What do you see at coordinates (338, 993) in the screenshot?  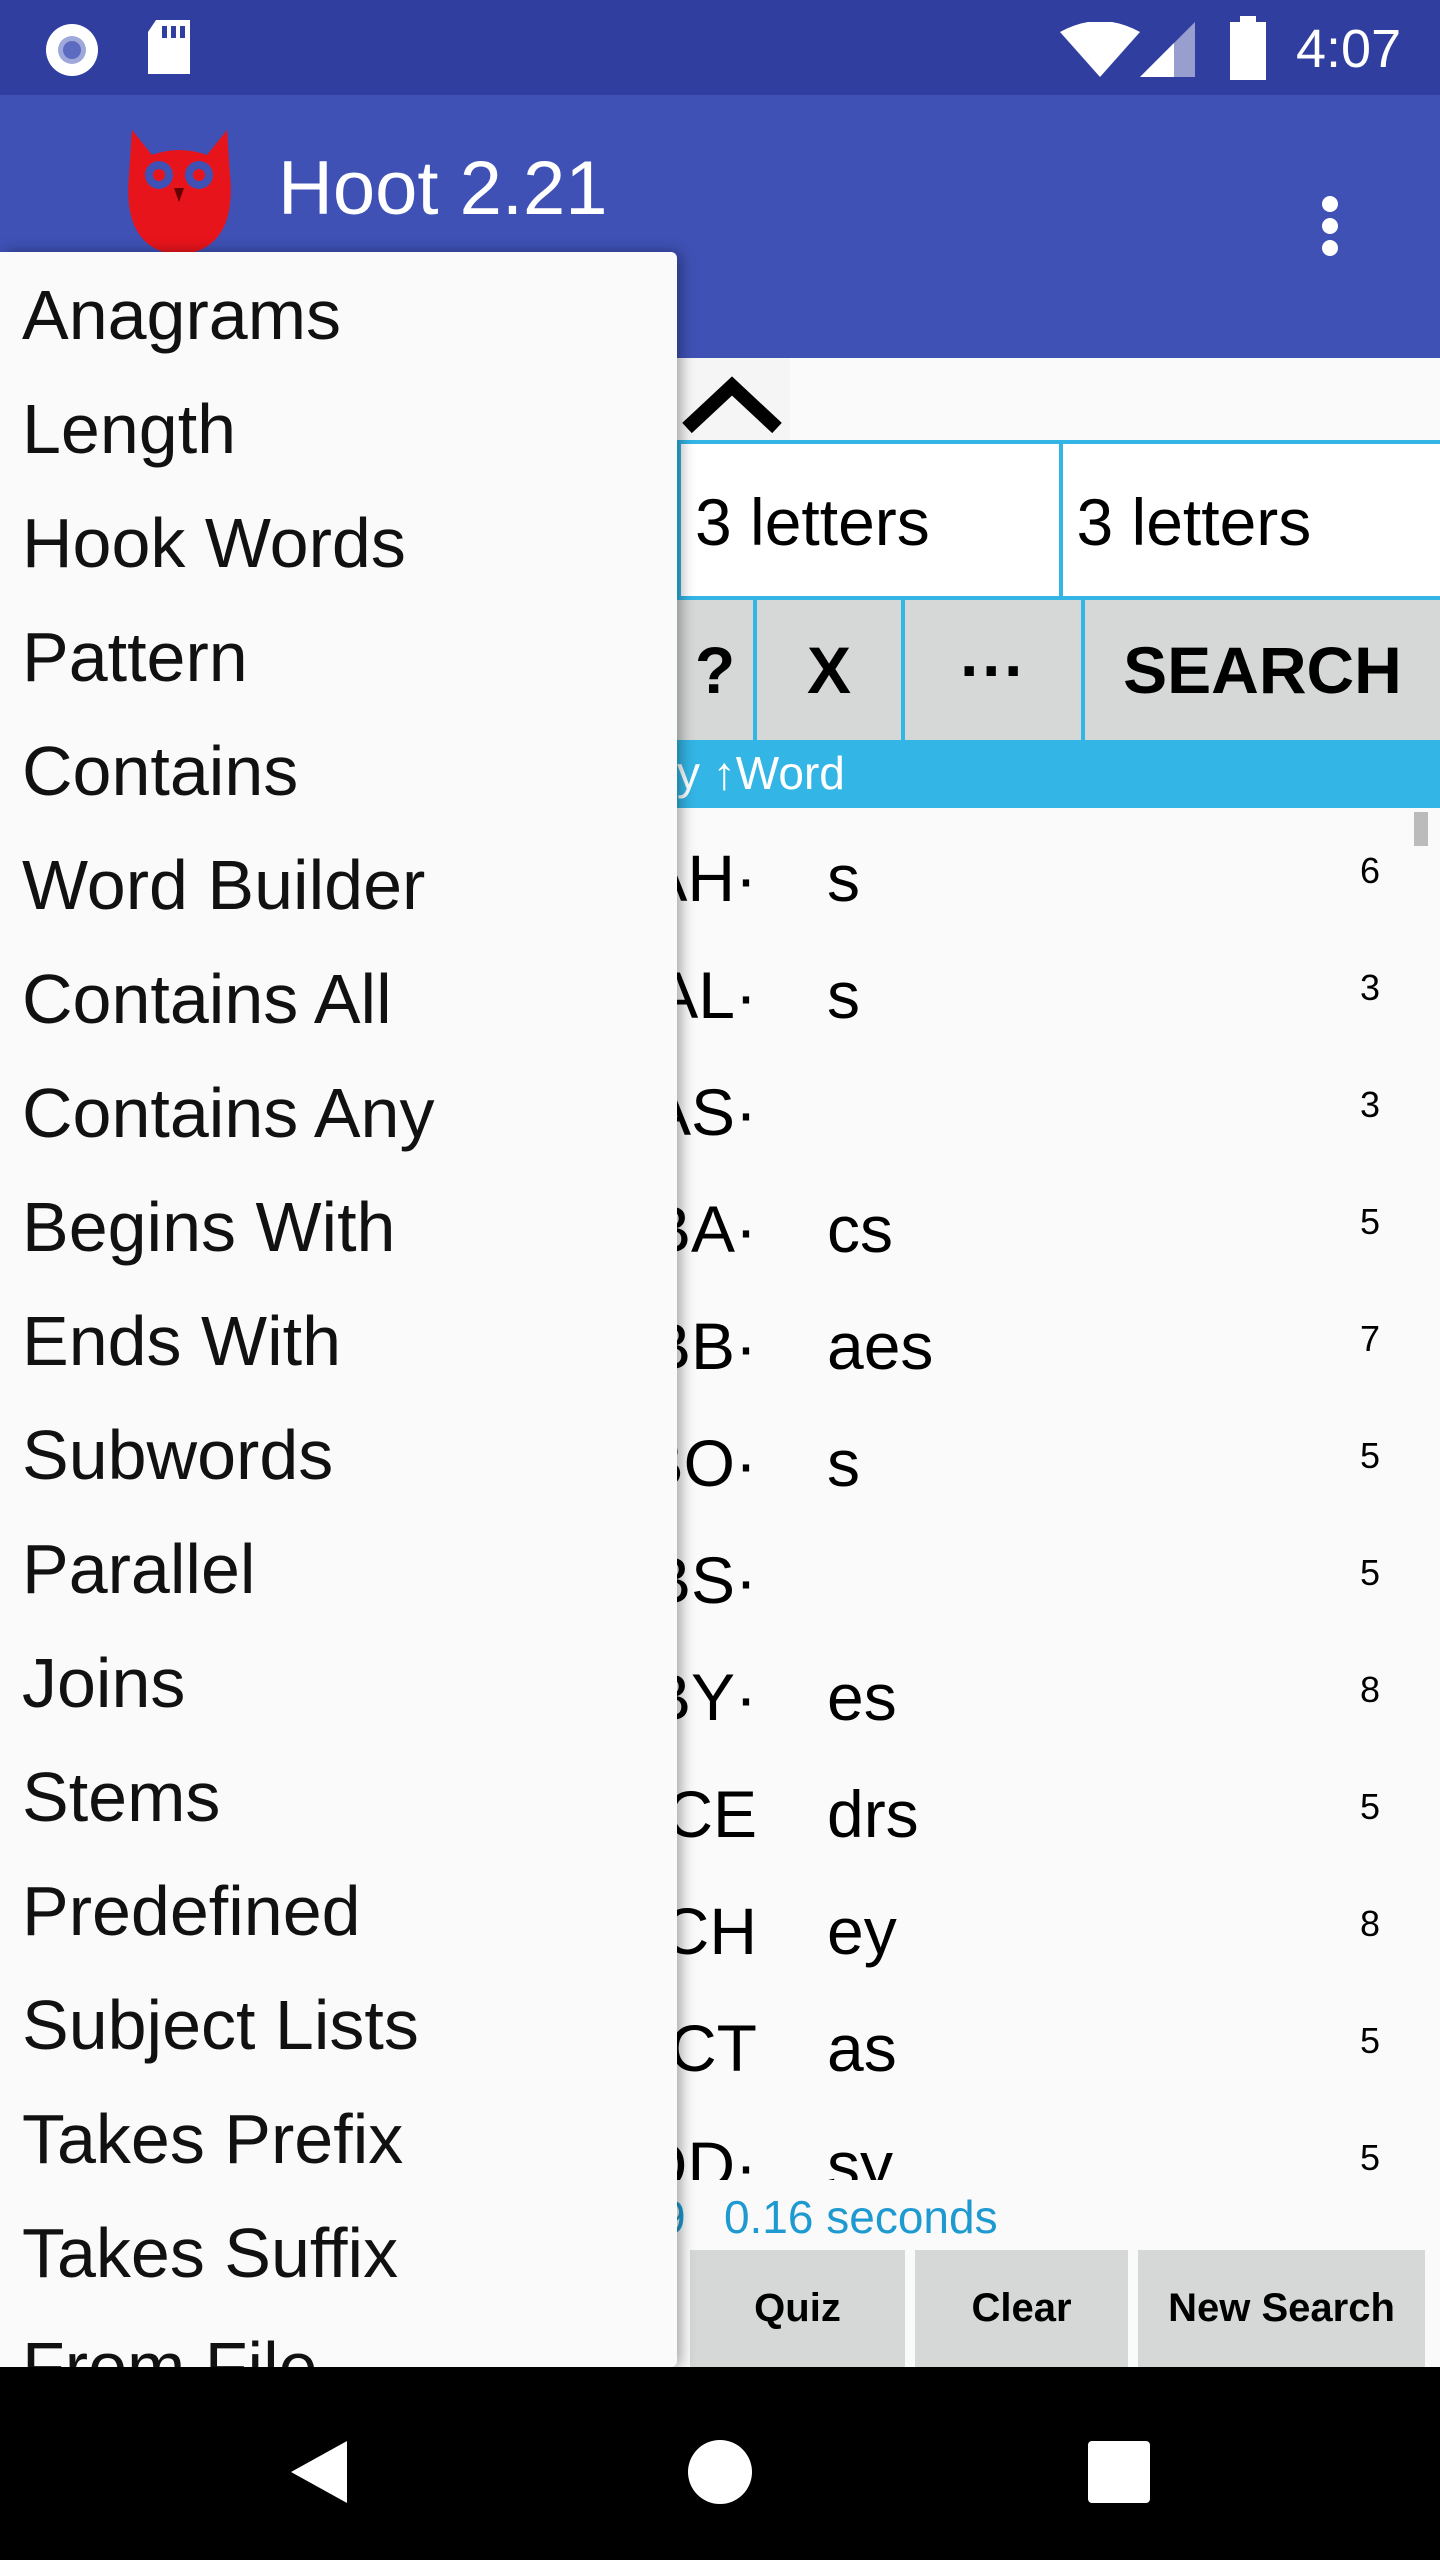 I see `menu-item: Contains All` at bounding box center [338, 993].